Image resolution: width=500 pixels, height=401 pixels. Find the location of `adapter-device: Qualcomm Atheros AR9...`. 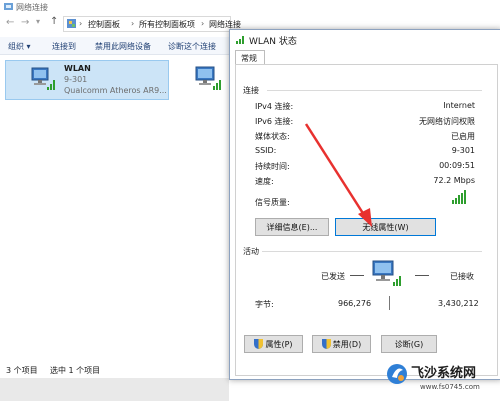

adapter-device: Qualcomm Atheros AR9... is located at coordinates (115, 90).